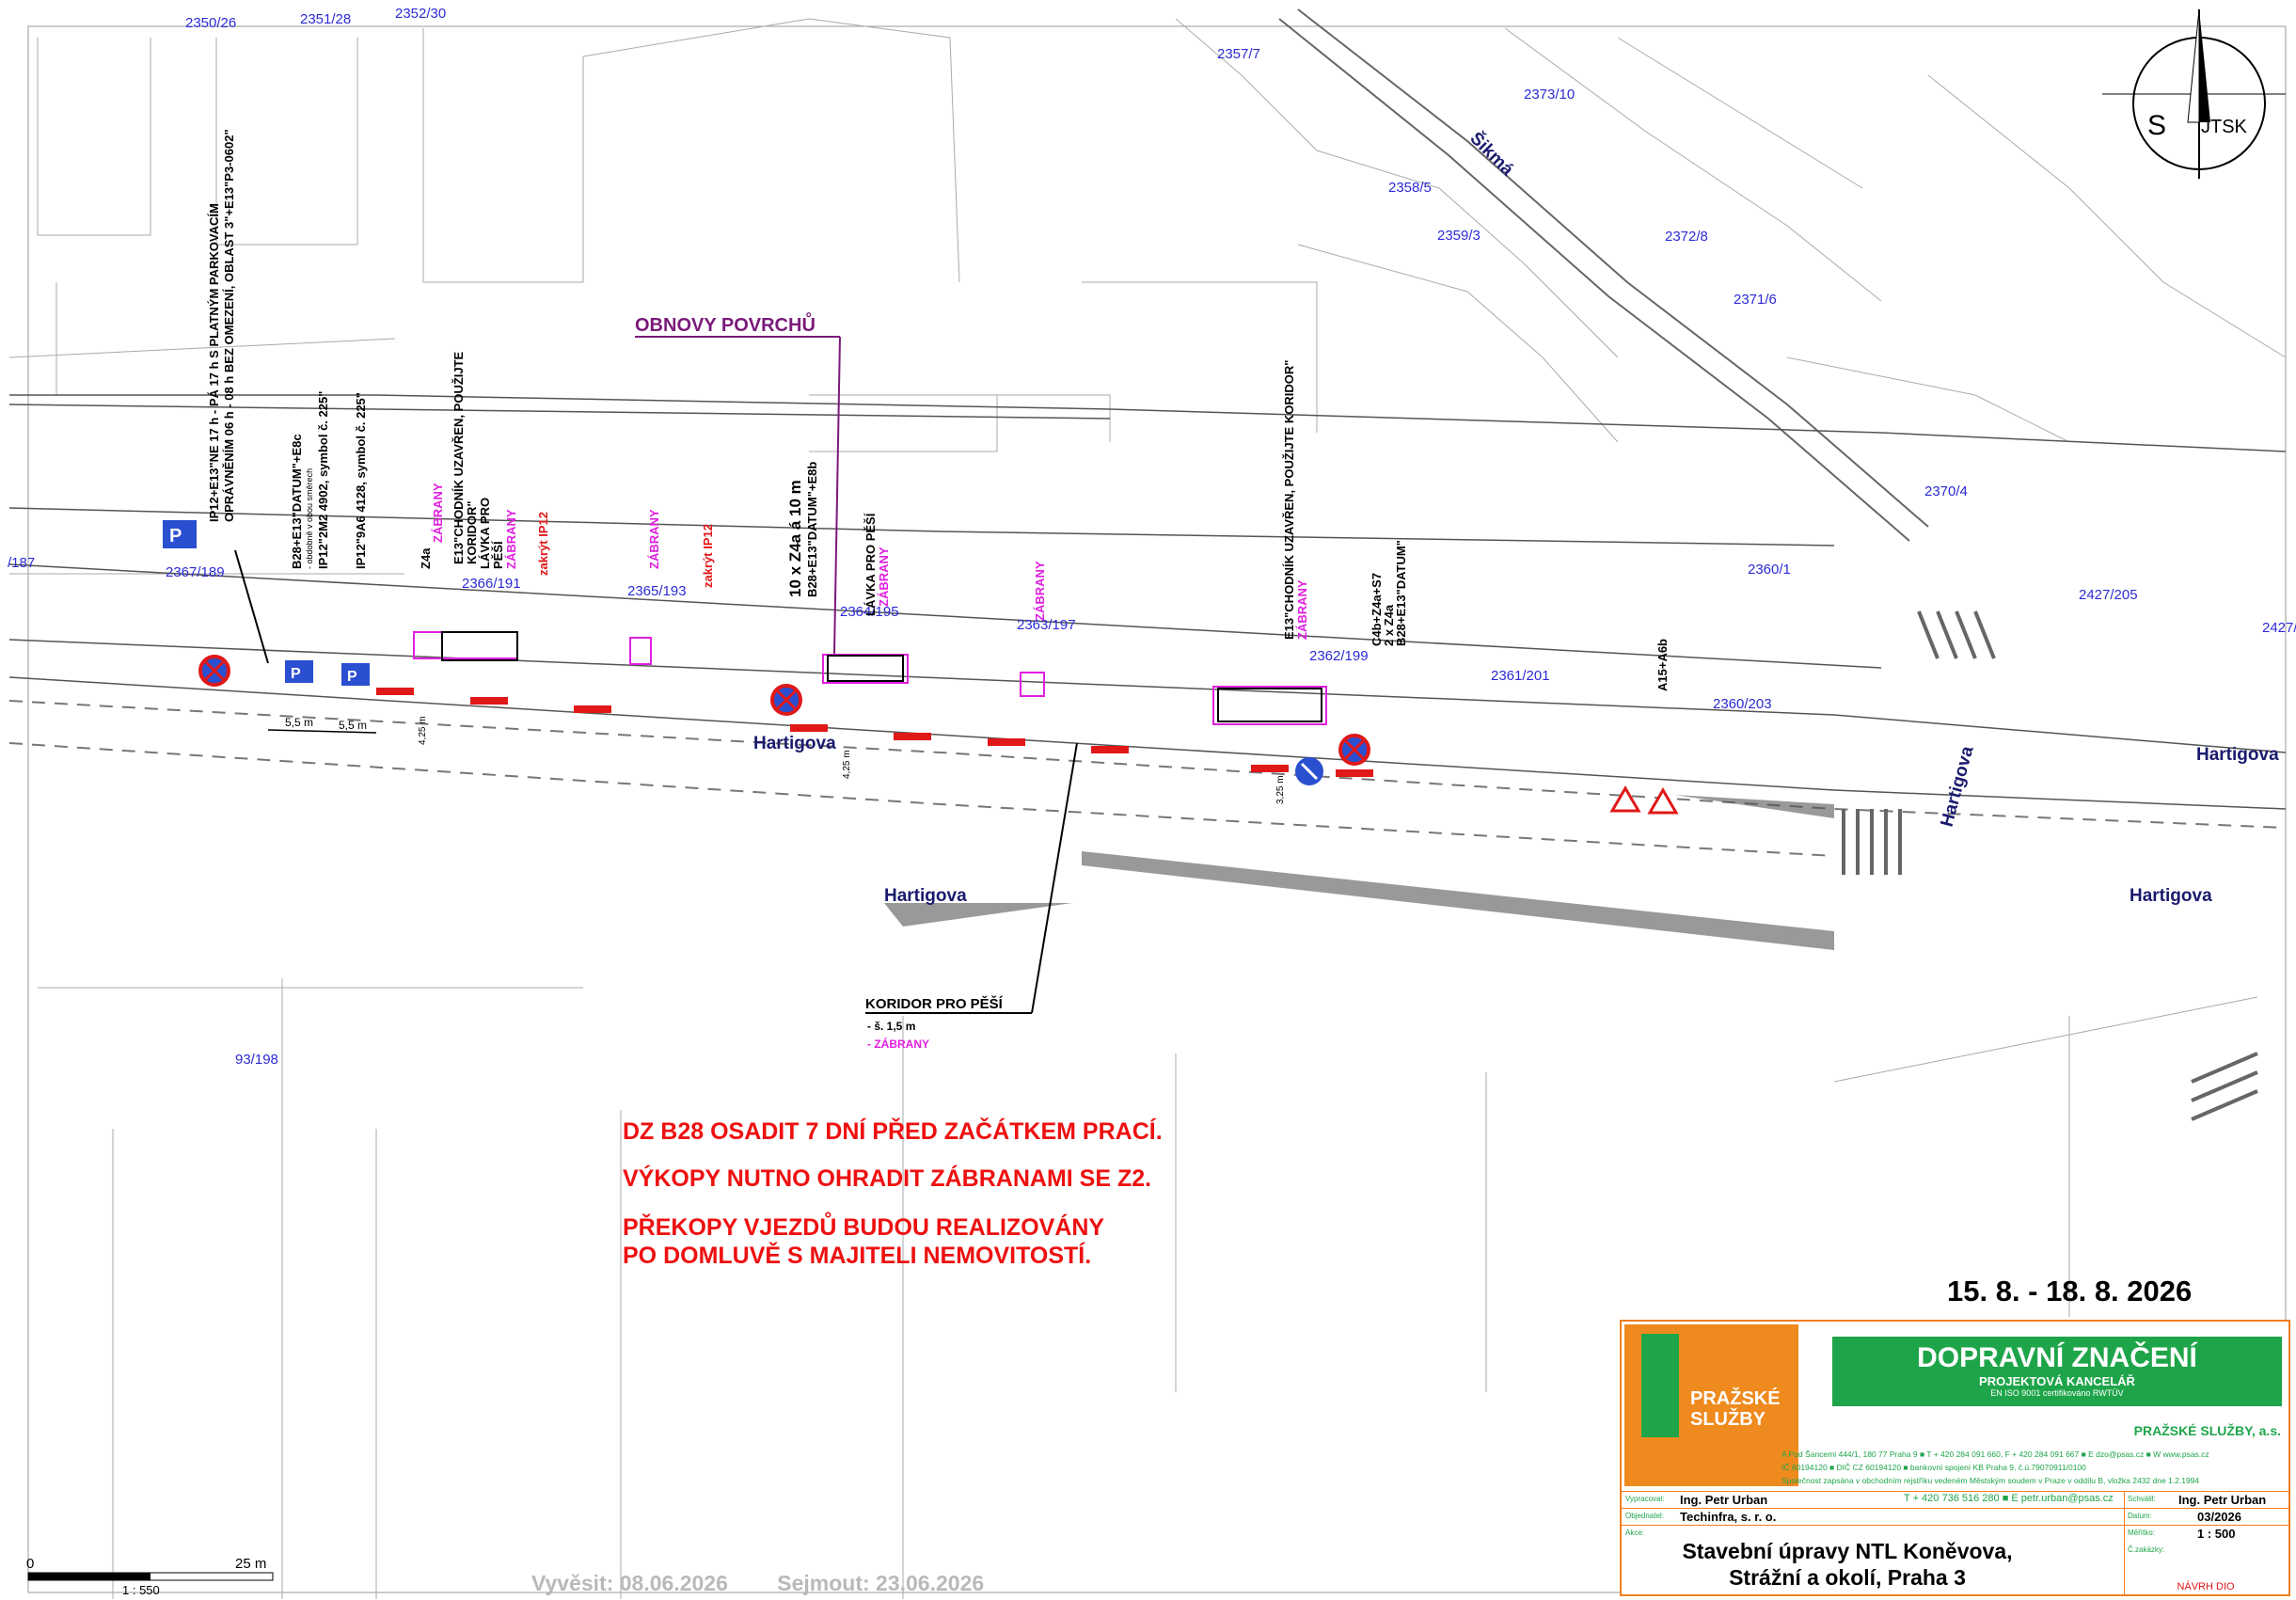  What do you see at coordinates (1686, 237) in the screenshot?
I see `parcel-number: 2372/8` at bounding box center [1686, 237].